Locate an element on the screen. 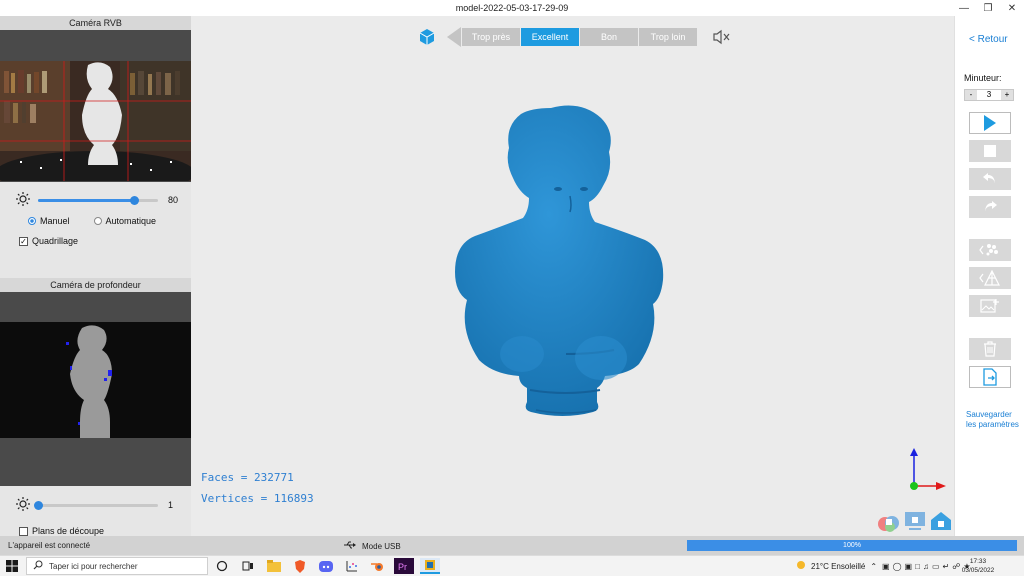 Image resolution: width=1024 pixels, height=576 pixels. timer-stepper: - 3 + is located at coordinates (989, 95).